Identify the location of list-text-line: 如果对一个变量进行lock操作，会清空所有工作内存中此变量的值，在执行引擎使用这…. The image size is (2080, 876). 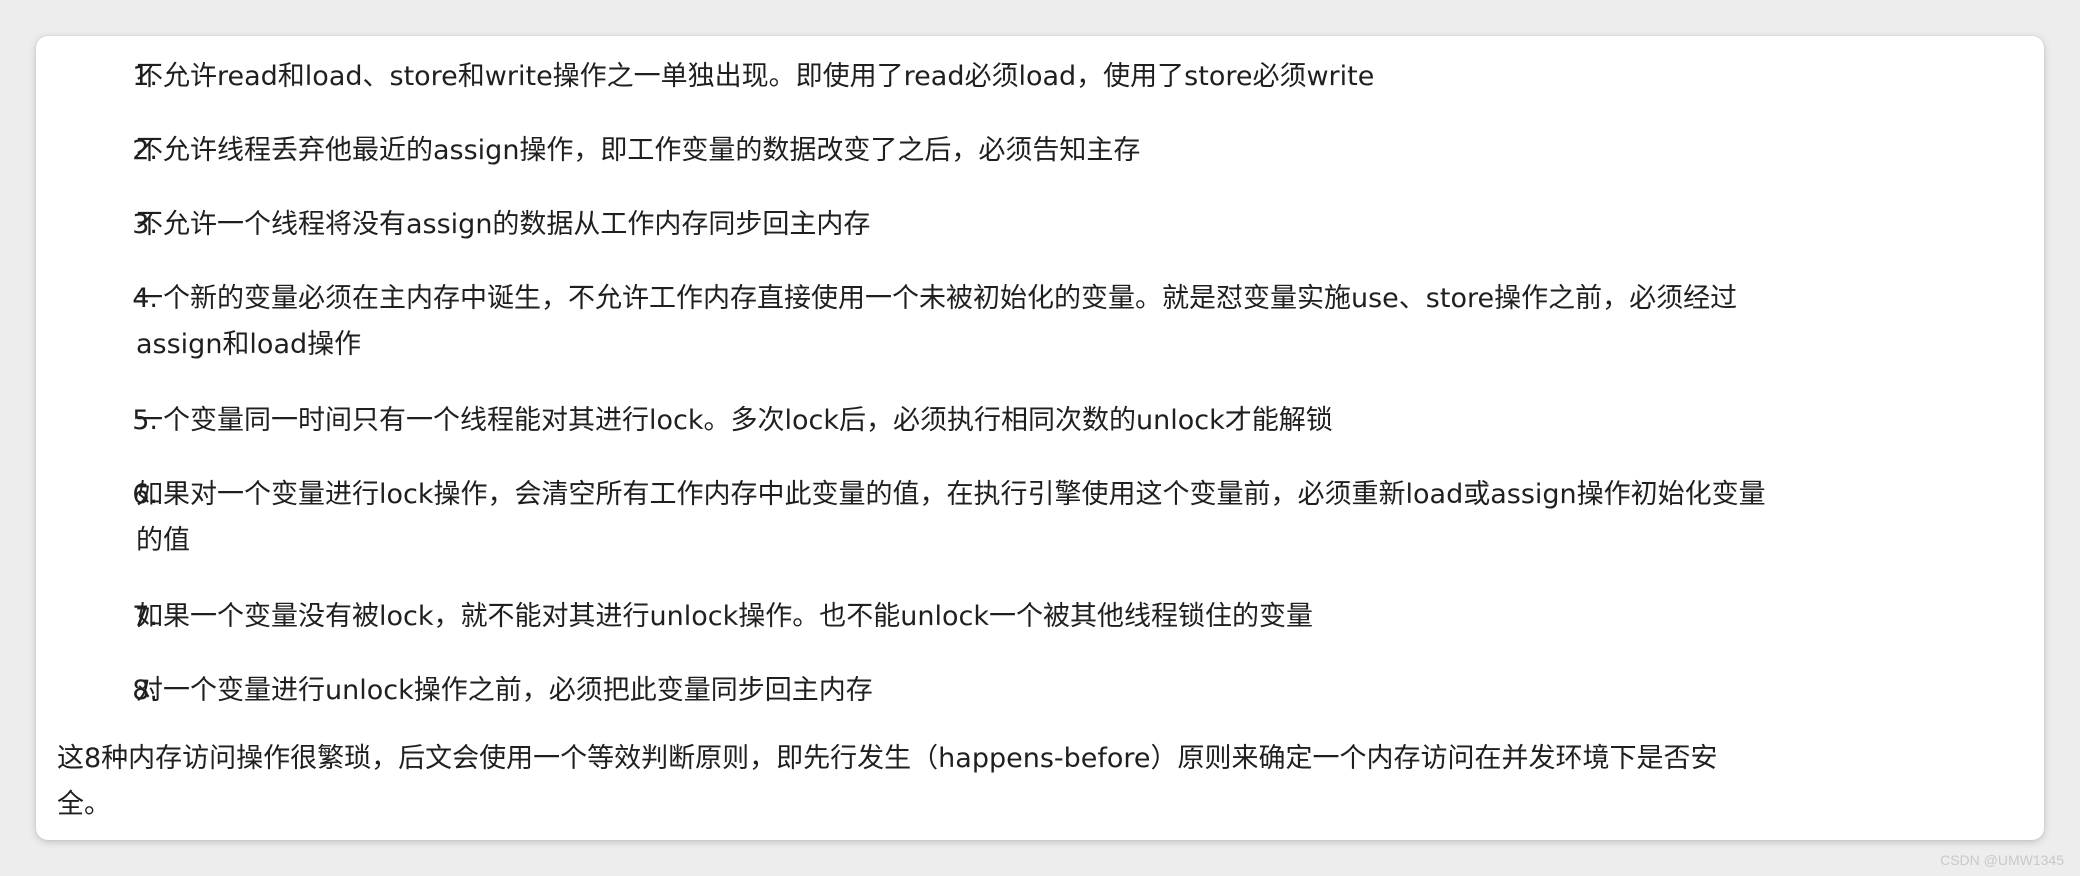
(951, 494).